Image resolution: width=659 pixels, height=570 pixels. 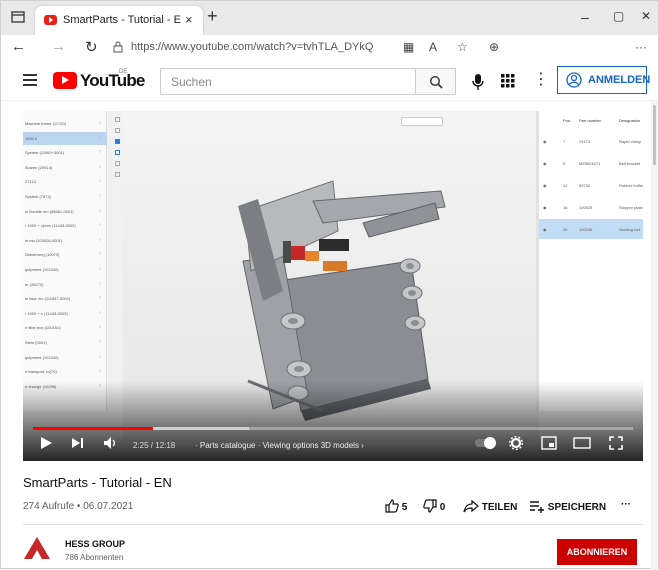 What do you see at coordinates (111, 443) in the screenshot?
I see `volume-icon` at bounding box center [111, 443].